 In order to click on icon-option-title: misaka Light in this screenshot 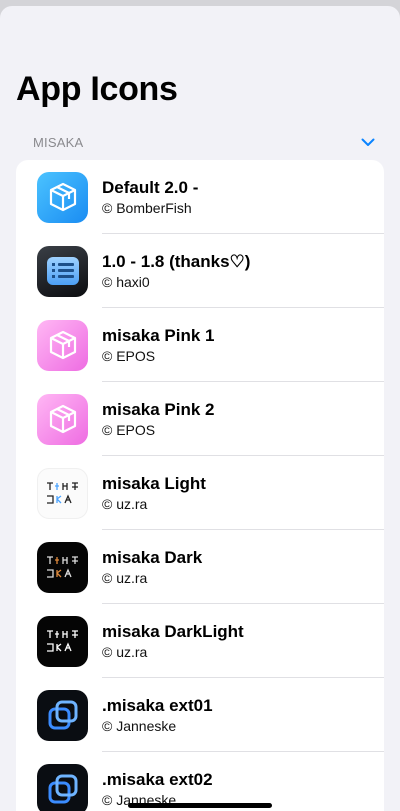, I will do `click(154, 483)`.